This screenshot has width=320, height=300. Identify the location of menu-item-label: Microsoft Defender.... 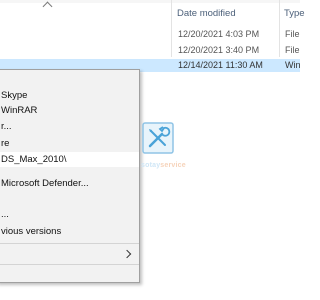
(45, 183).